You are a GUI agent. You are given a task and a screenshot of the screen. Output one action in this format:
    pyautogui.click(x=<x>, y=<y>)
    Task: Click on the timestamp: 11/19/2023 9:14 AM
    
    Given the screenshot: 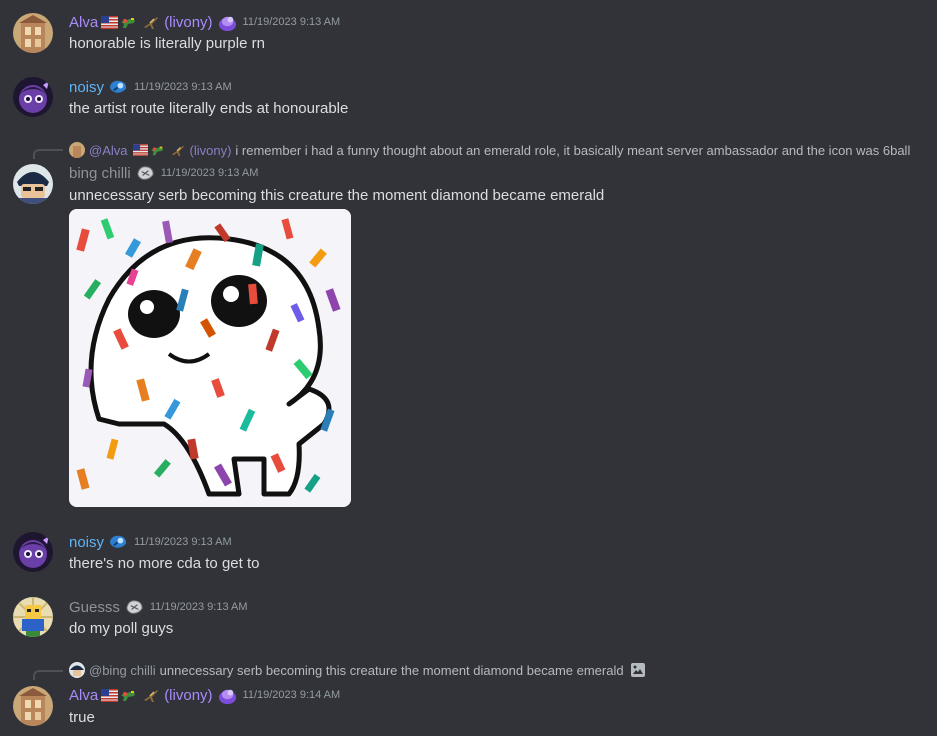 What is the action you would take?
    pyautogui.click(x=291, y=695)
    